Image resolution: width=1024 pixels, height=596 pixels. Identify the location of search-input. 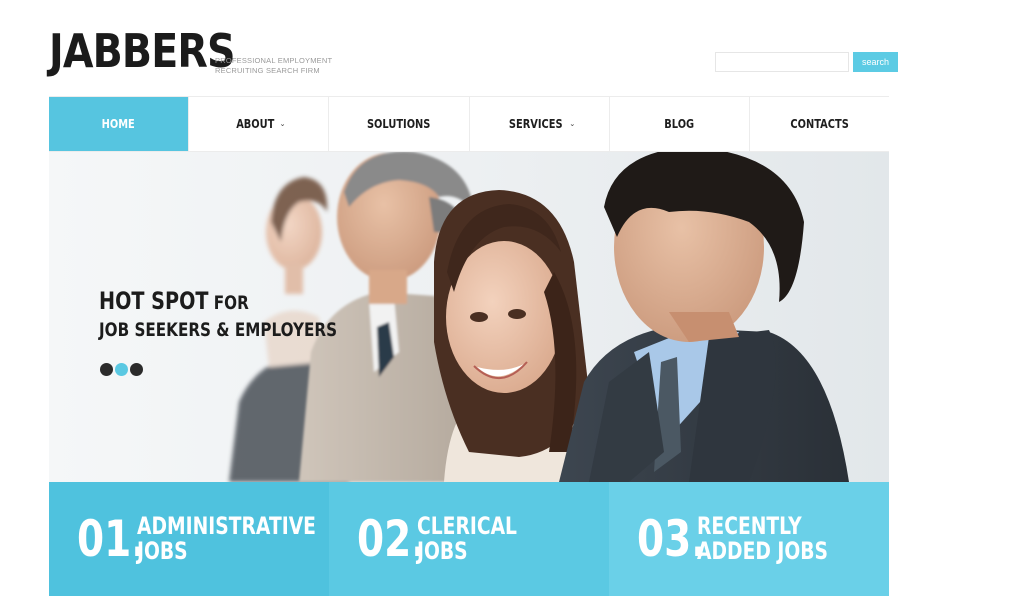
(782, 62).